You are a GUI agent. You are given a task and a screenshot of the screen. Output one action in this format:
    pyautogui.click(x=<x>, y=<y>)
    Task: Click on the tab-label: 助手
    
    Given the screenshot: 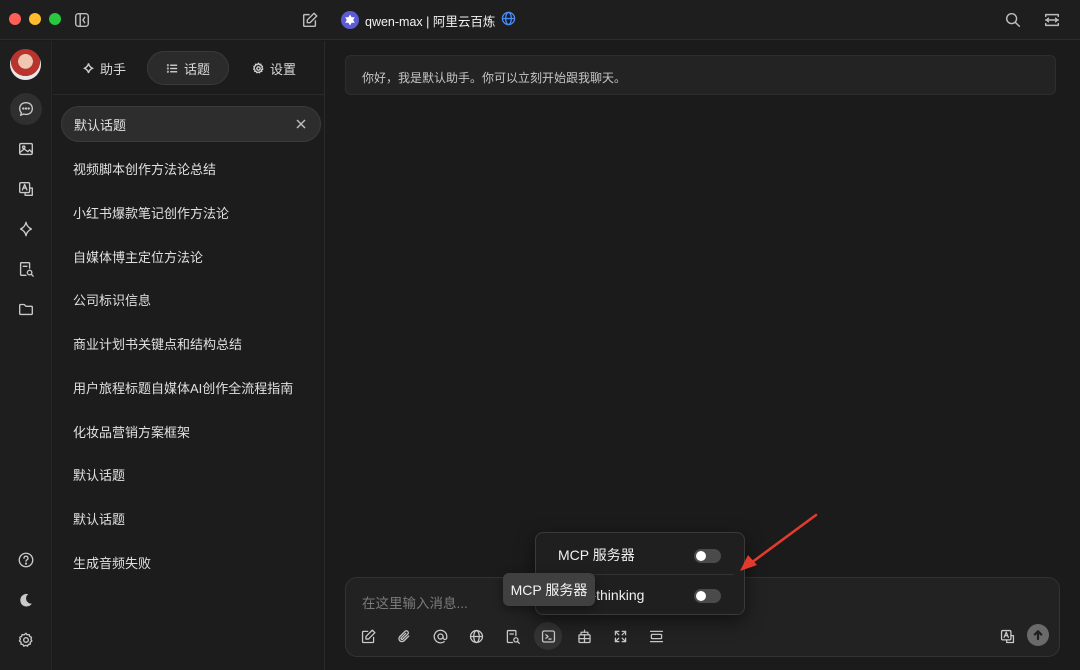 What is the action you would take?
    pyautogui.click(x=112, y=69)
    